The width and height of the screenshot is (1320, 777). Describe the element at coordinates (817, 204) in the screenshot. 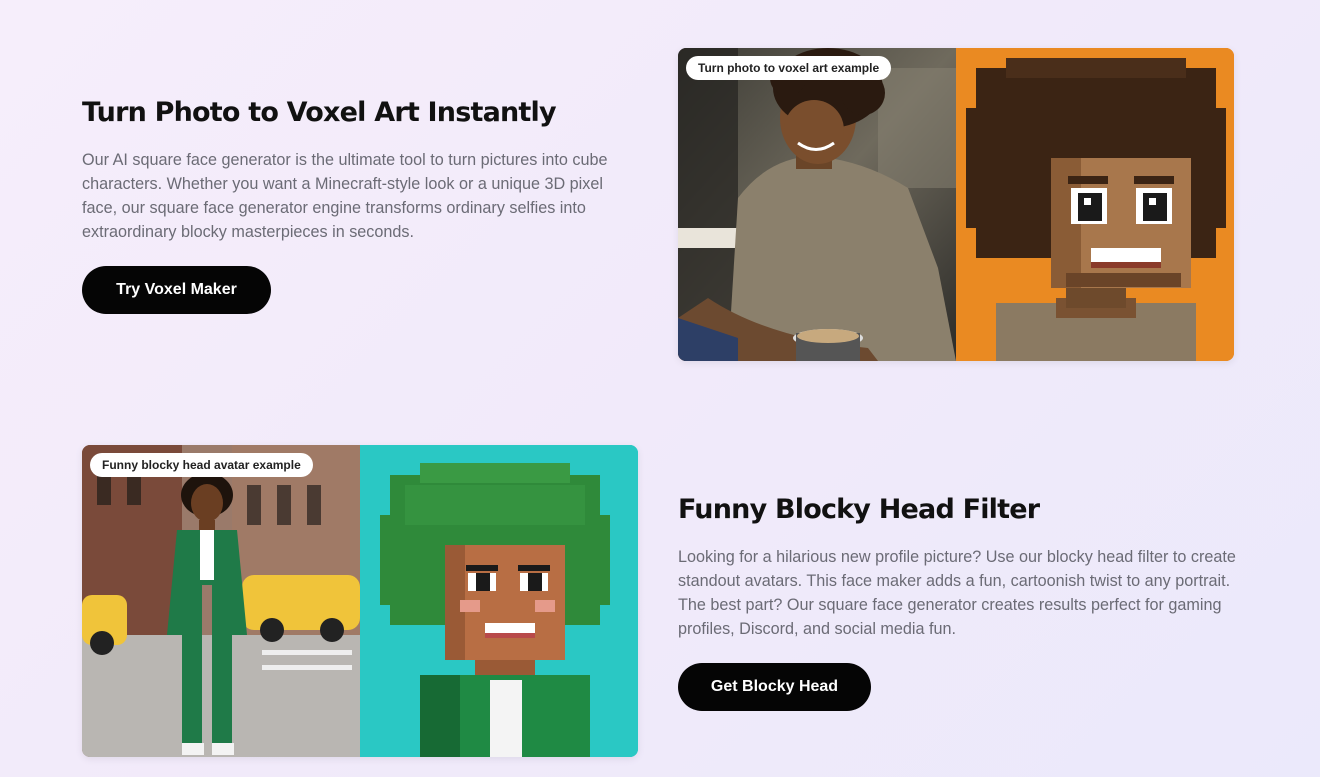

I see `original-photo-man` at that location.